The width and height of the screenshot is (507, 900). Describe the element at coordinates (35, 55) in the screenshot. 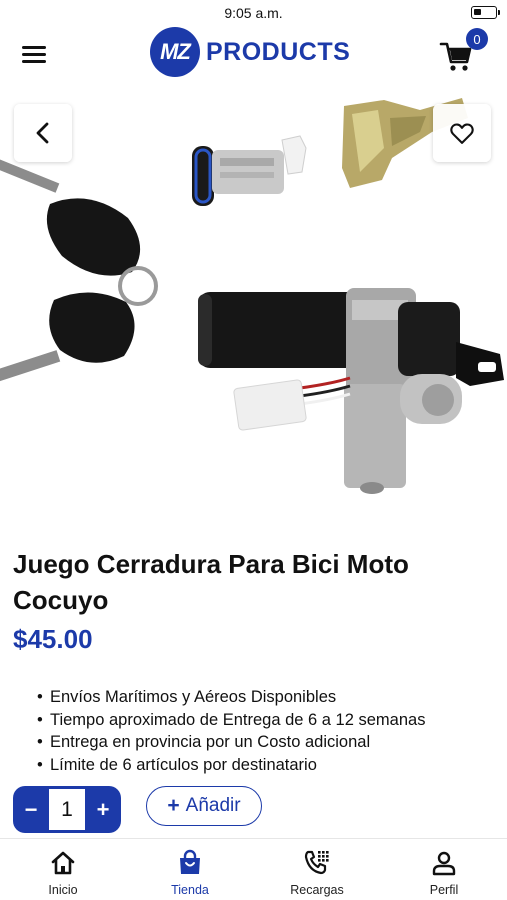

I see `hamburger-menu-icon` at that location.